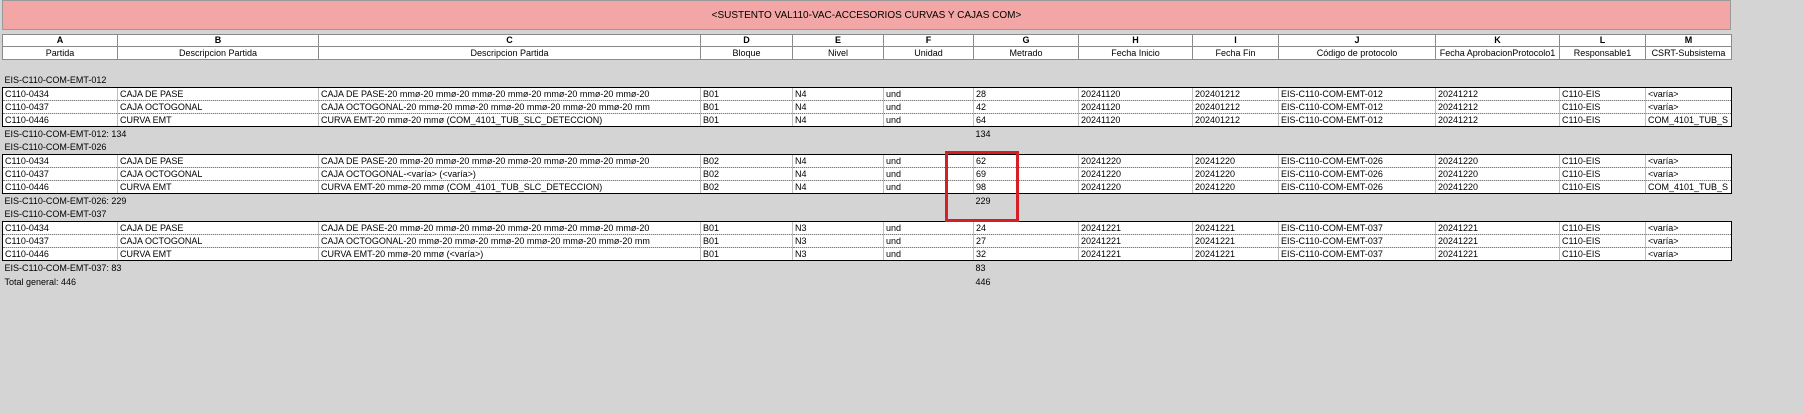 The width and height of the screenshot is (1803, 413). I want to click on column-header: Fecha Fin, so click(1235, 53).